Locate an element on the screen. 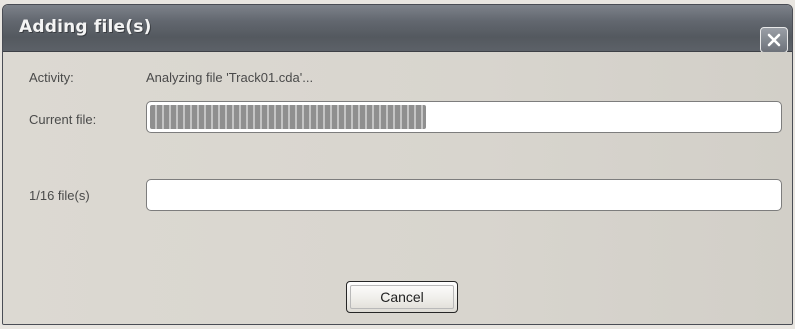 Image resolution: width=795 pixels, height=329 pixels. close-icon is located at coordinates (774, 40).